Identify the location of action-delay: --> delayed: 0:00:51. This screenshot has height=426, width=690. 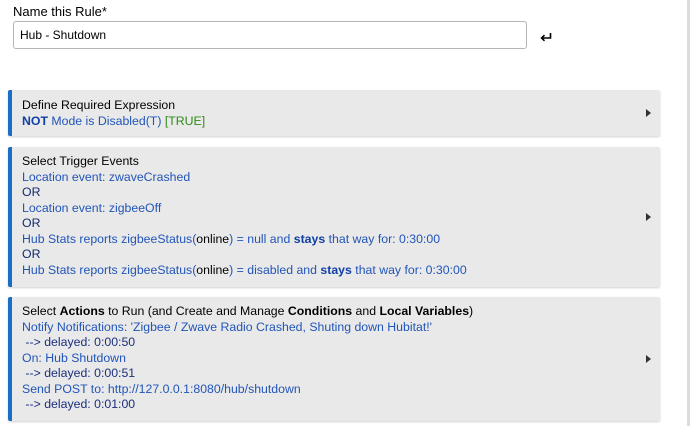
(79, 373).